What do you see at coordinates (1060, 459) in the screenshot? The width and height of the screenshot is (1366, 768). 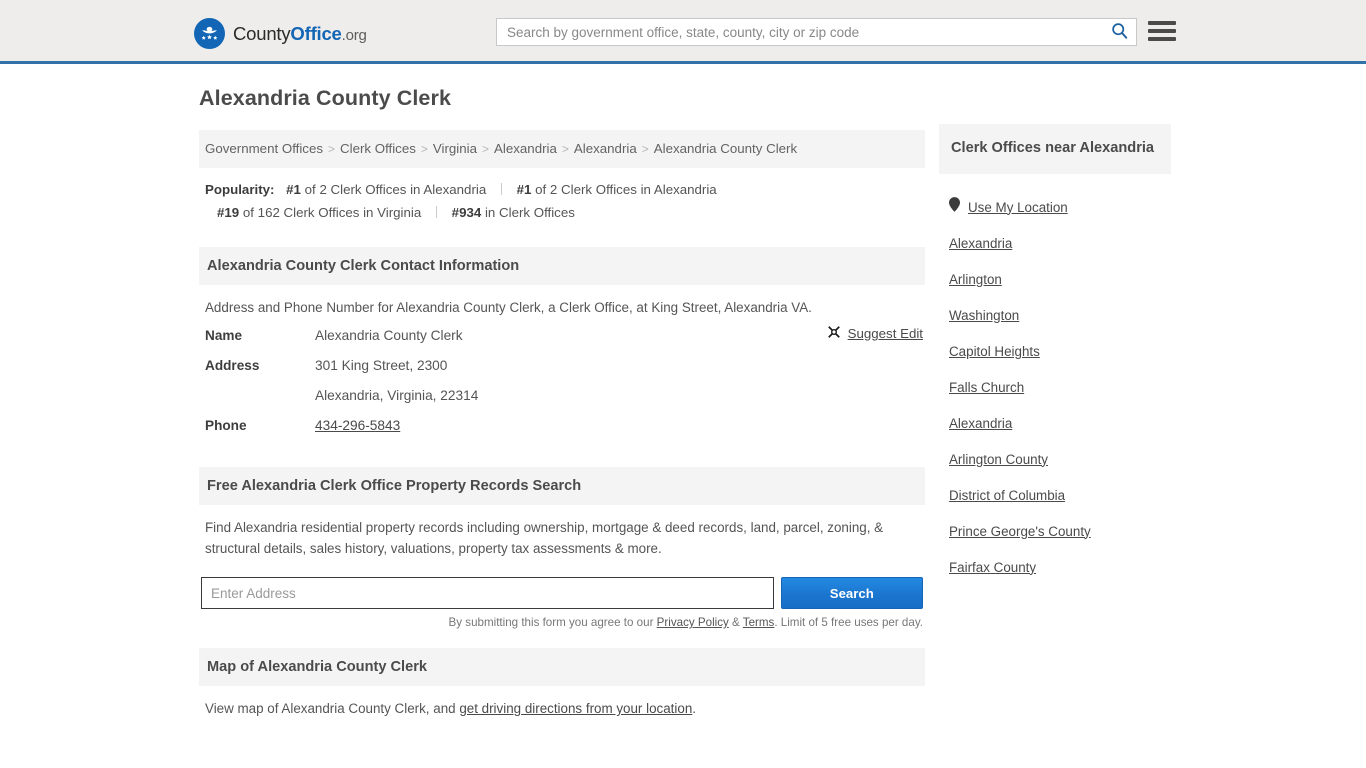 I see `sidebar-item-6: Arlington County` at bounding box center [1060, 459].